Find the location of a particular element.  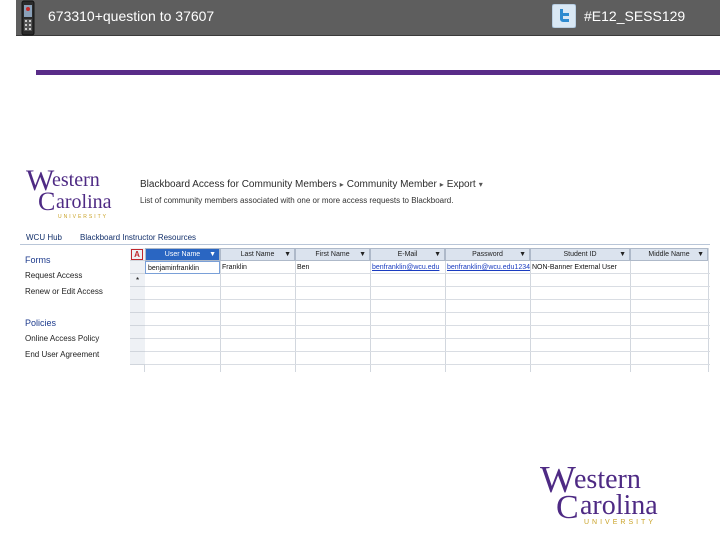

cell-last-name: Franklin is located at coordinates (257, 267).